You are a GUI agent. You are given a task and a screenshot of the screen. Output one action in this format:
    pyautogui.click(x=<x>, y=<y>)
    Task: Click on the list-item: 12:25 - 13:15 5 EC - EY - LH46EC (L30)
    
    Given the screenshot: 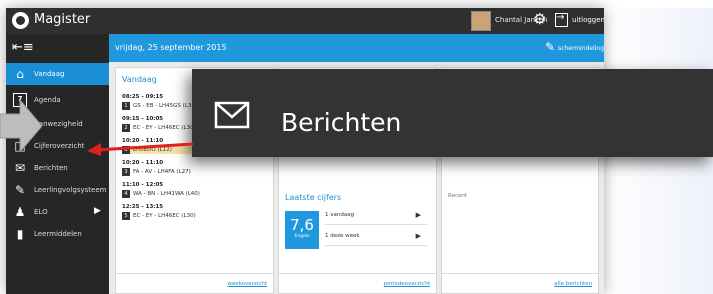 What is the action you would take?
    pyautogui.click(x=197, y=212)
    